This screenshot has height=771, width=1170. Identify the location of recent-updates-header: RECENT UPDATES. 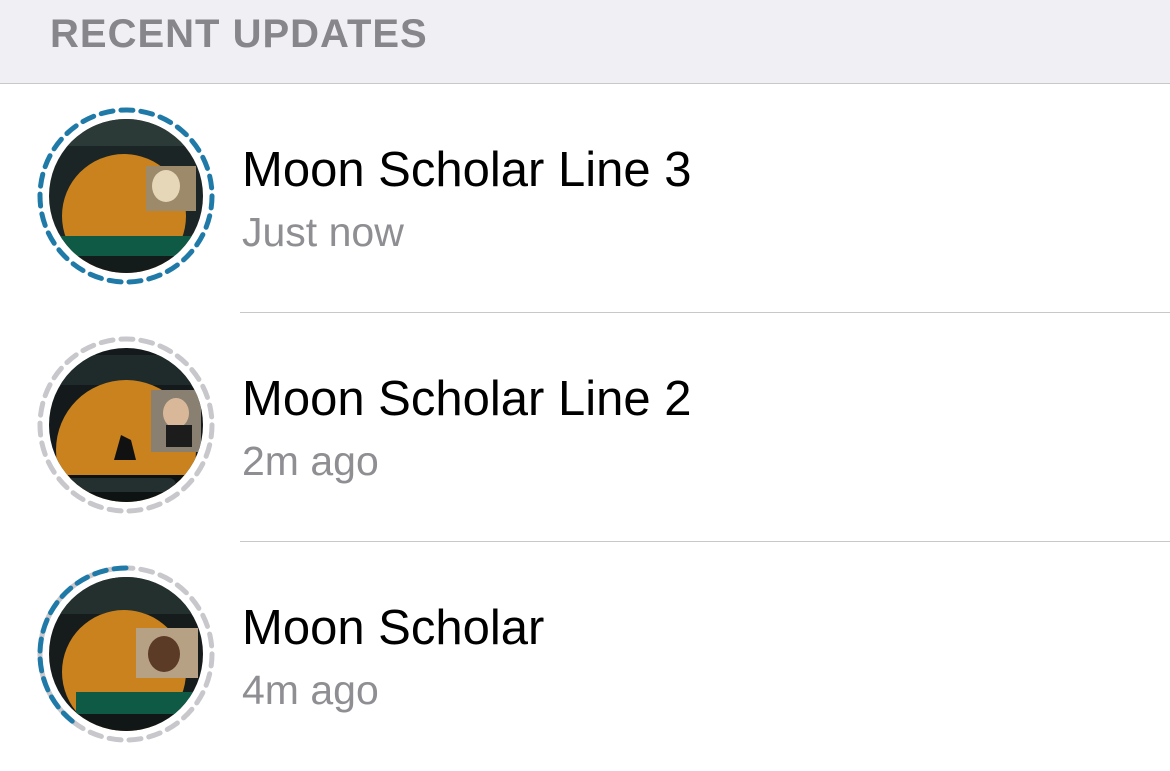
(585, 42).